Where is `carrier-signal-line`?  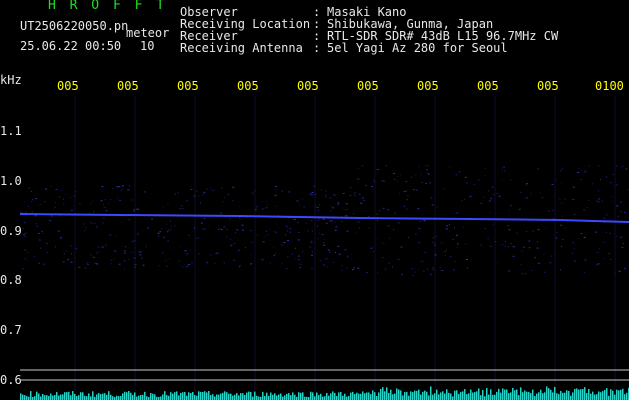 carrier-signal-line is located at coordinates (324, 218).